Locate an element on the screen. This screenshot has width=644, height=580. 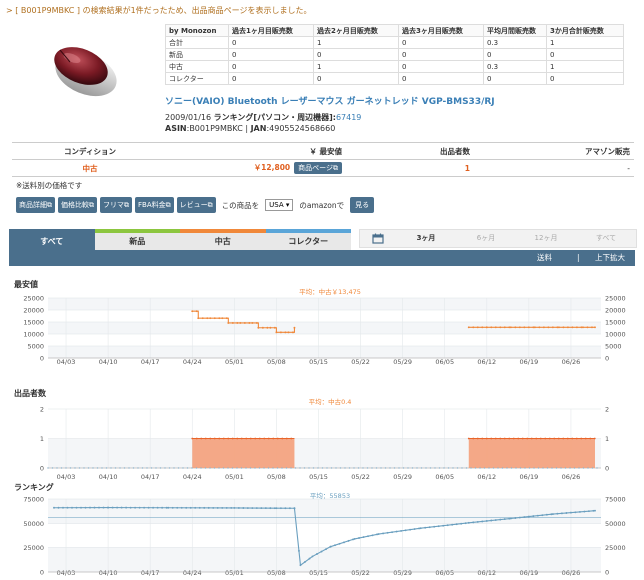
y-tick-label-left: 0 is located at coordinates (42, 359).